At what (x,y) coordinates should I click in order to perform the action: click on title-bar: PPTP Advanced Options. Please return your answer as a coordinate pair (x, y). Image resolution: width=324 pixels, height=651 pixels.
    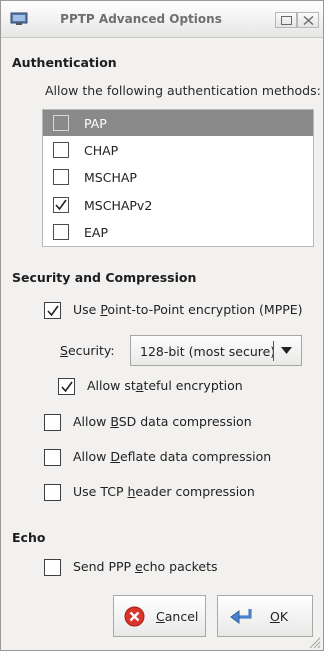
    Looking at the image, I should click on (162, 19).